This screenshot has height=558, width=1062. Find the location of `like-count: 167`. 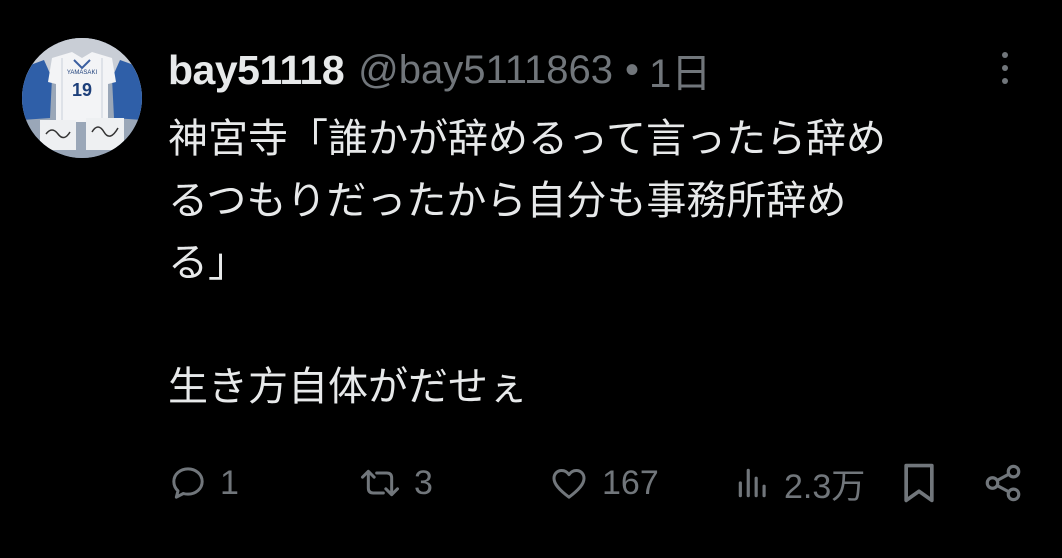

like-count: 167 is located at coordinates (630, 482).